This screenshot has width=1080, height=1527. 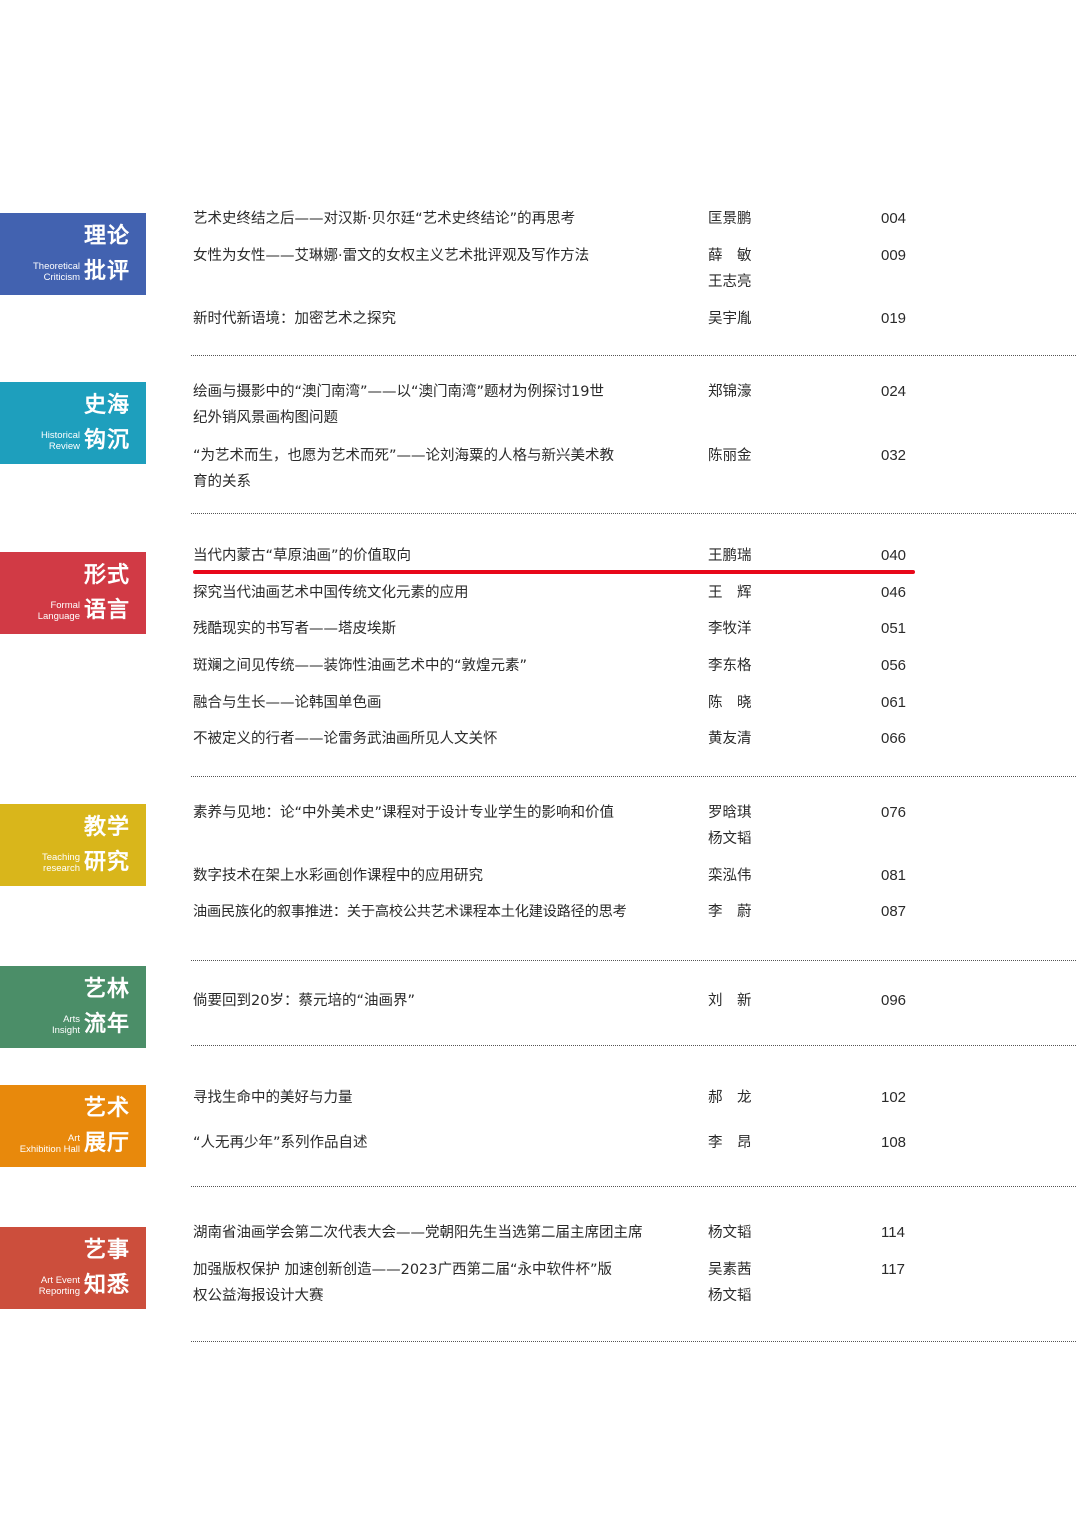 I want to click on toc-entry: 素养与见地：论“中外美术史”课程对于设计专业学生的影响和价值 罗晗琪 076, so click(x=540, y=813).